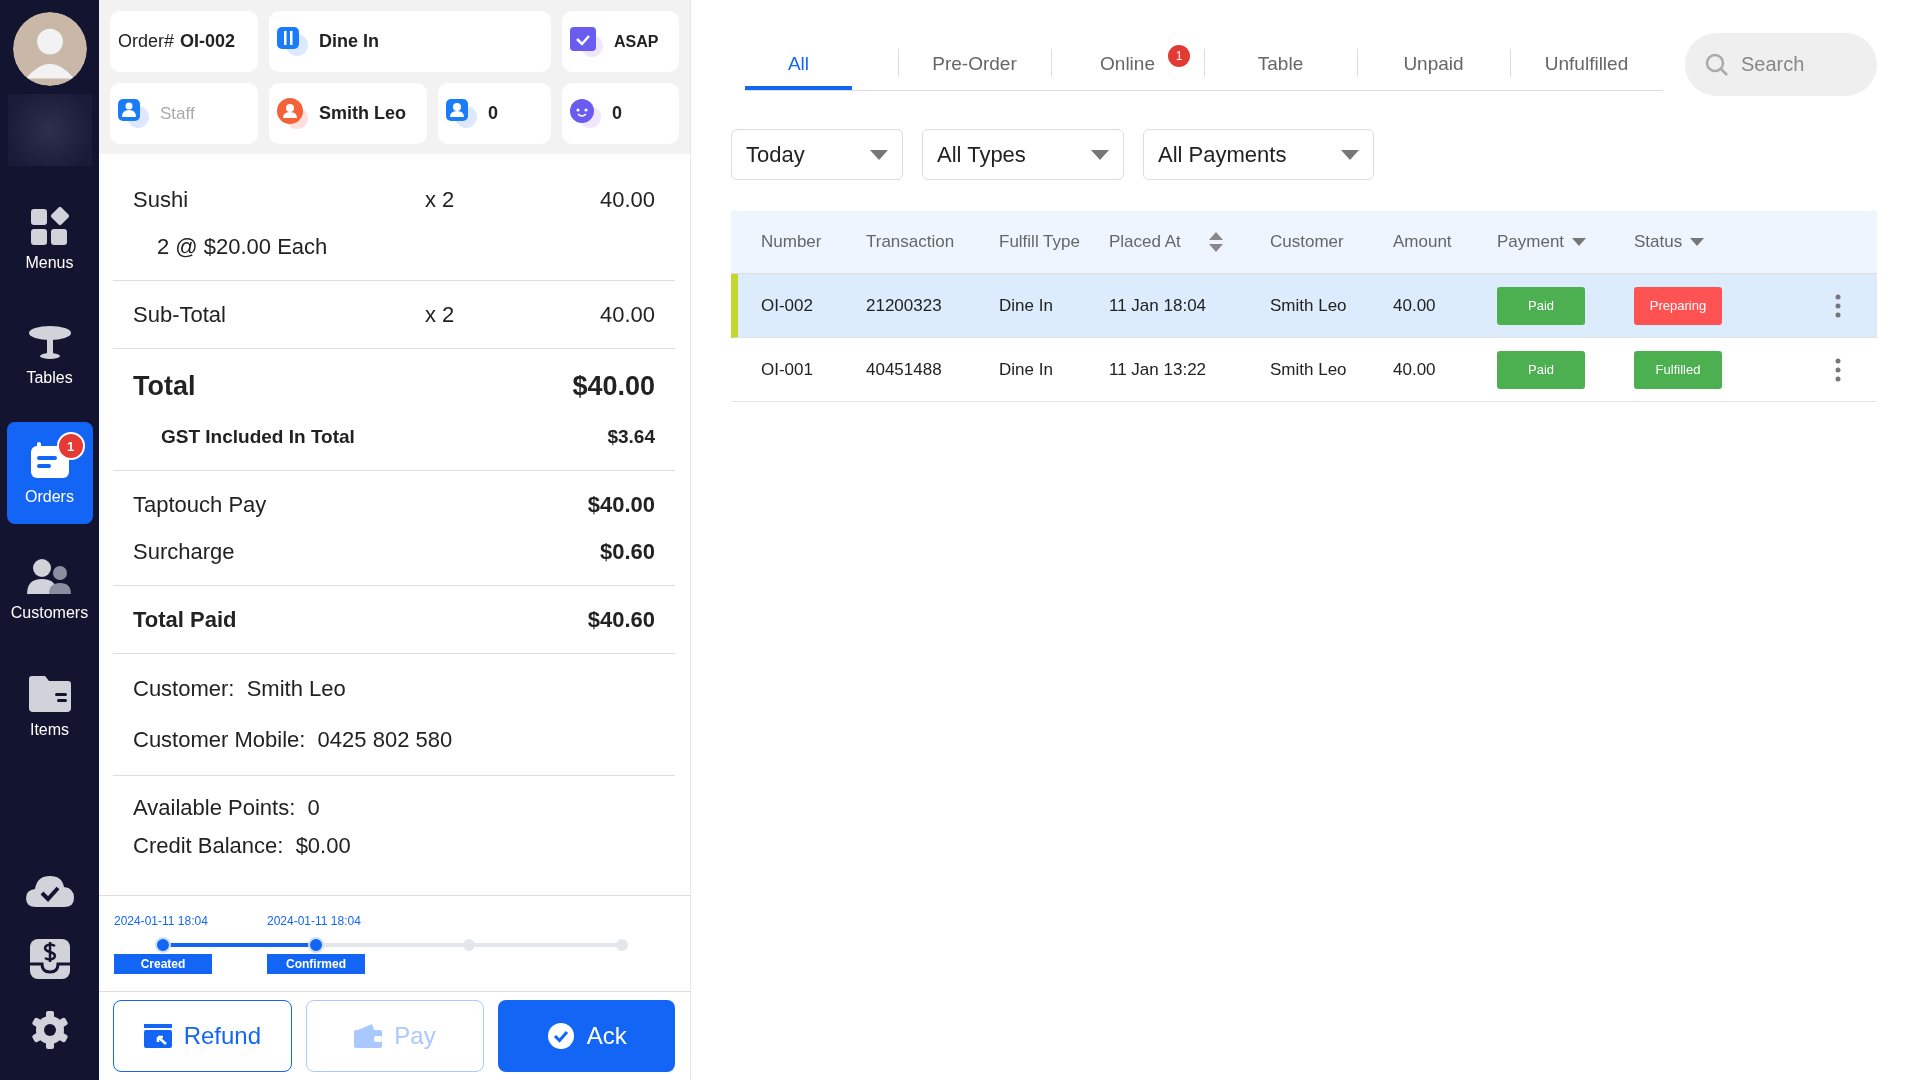 This screenshot has width=1920, height=1080. Describe the element at coordinates (242, 246) in the screenshot. I see `item-detail: 2 @ $20.00 Each` at that location.